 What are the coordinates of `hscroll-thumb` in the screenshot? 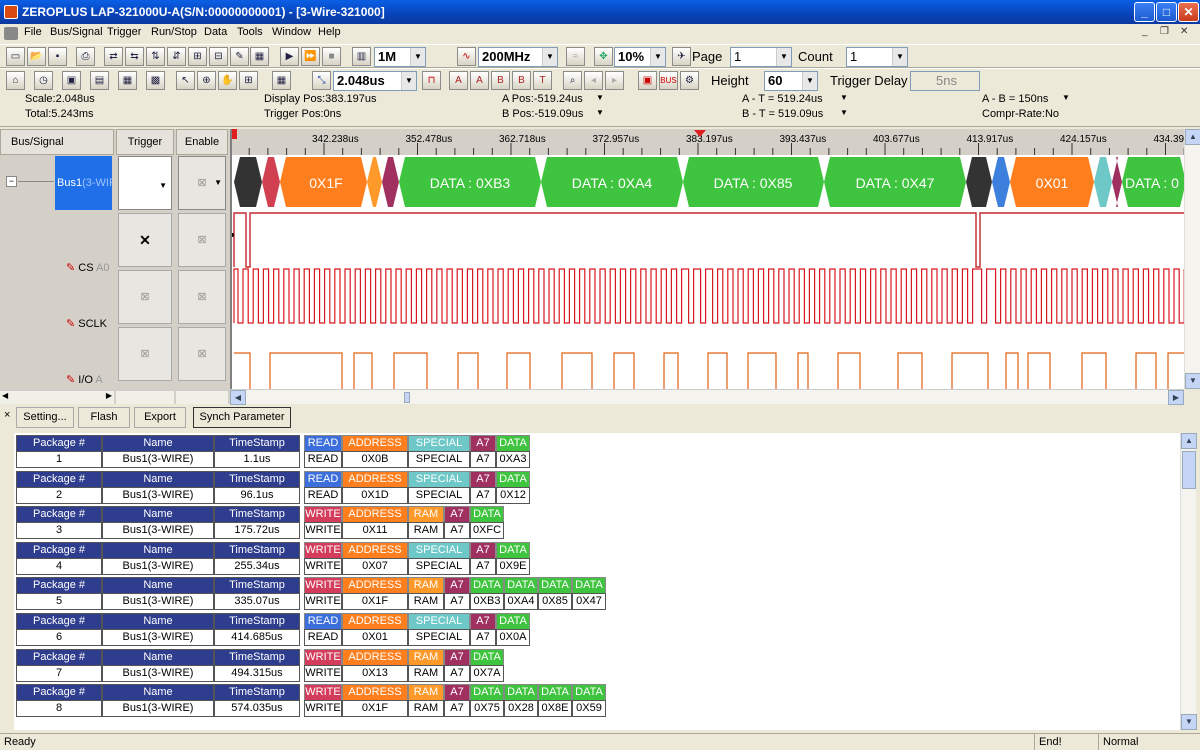 It's located at (407, 397).